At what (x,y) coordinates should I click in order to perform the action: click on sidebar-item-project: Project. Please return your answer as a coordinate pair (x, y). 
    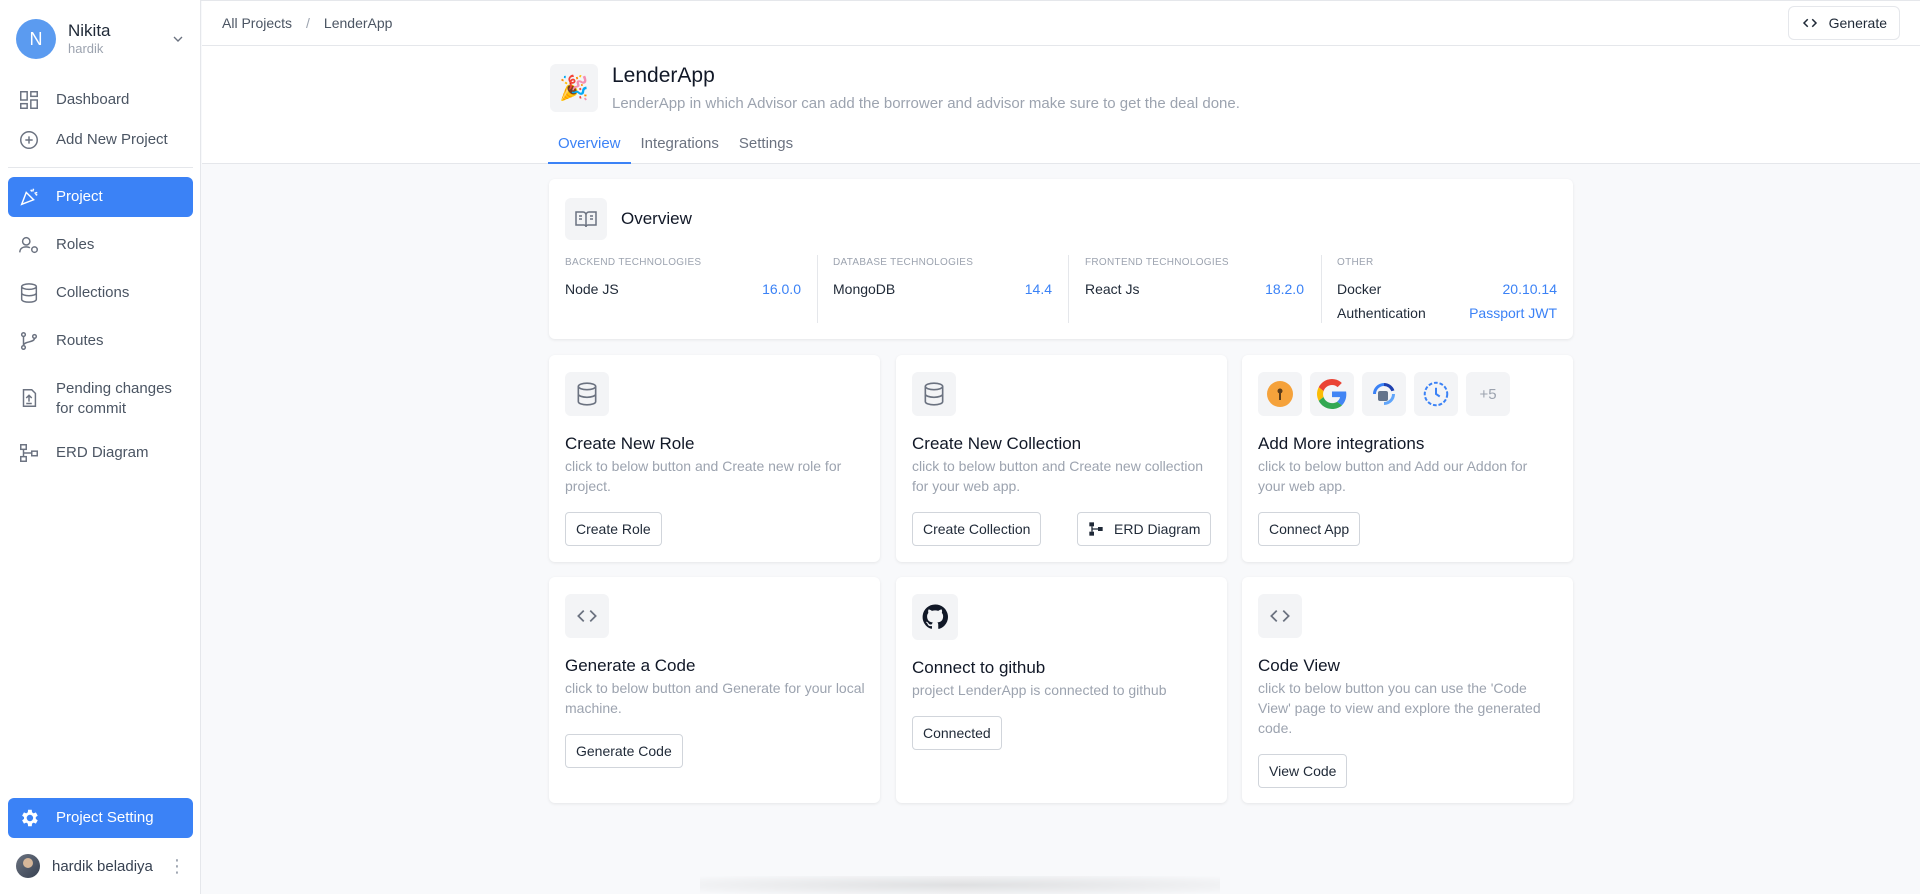
    Looking at the image, I should click on (100, 197).